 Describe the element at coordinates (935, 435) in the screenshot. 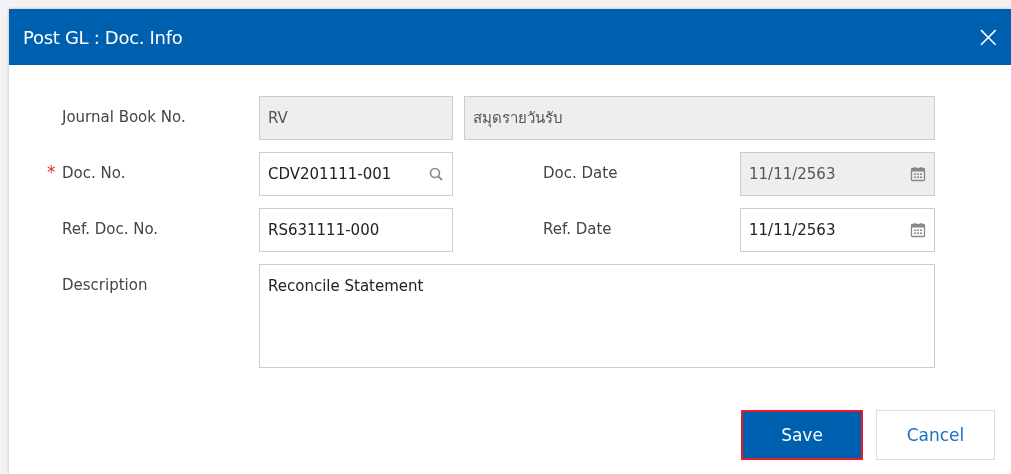

I see `cancel-button: Cancel` at that location.